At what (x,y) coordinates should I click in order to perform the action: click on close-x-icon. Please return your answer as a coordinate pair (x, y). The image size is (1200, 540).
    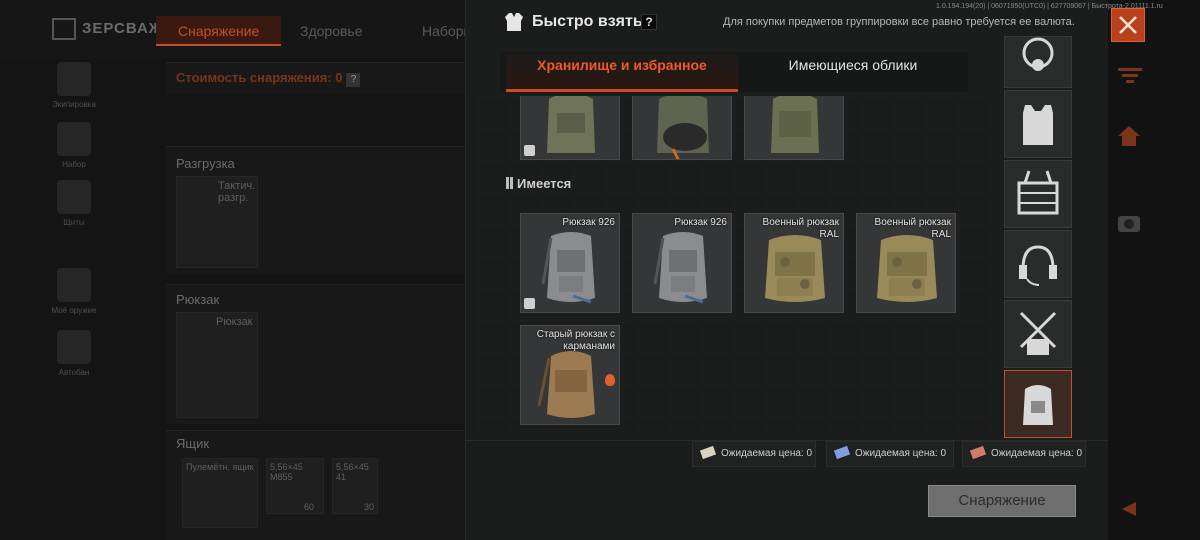
    Looking at the image, I should click on (1128, 25).